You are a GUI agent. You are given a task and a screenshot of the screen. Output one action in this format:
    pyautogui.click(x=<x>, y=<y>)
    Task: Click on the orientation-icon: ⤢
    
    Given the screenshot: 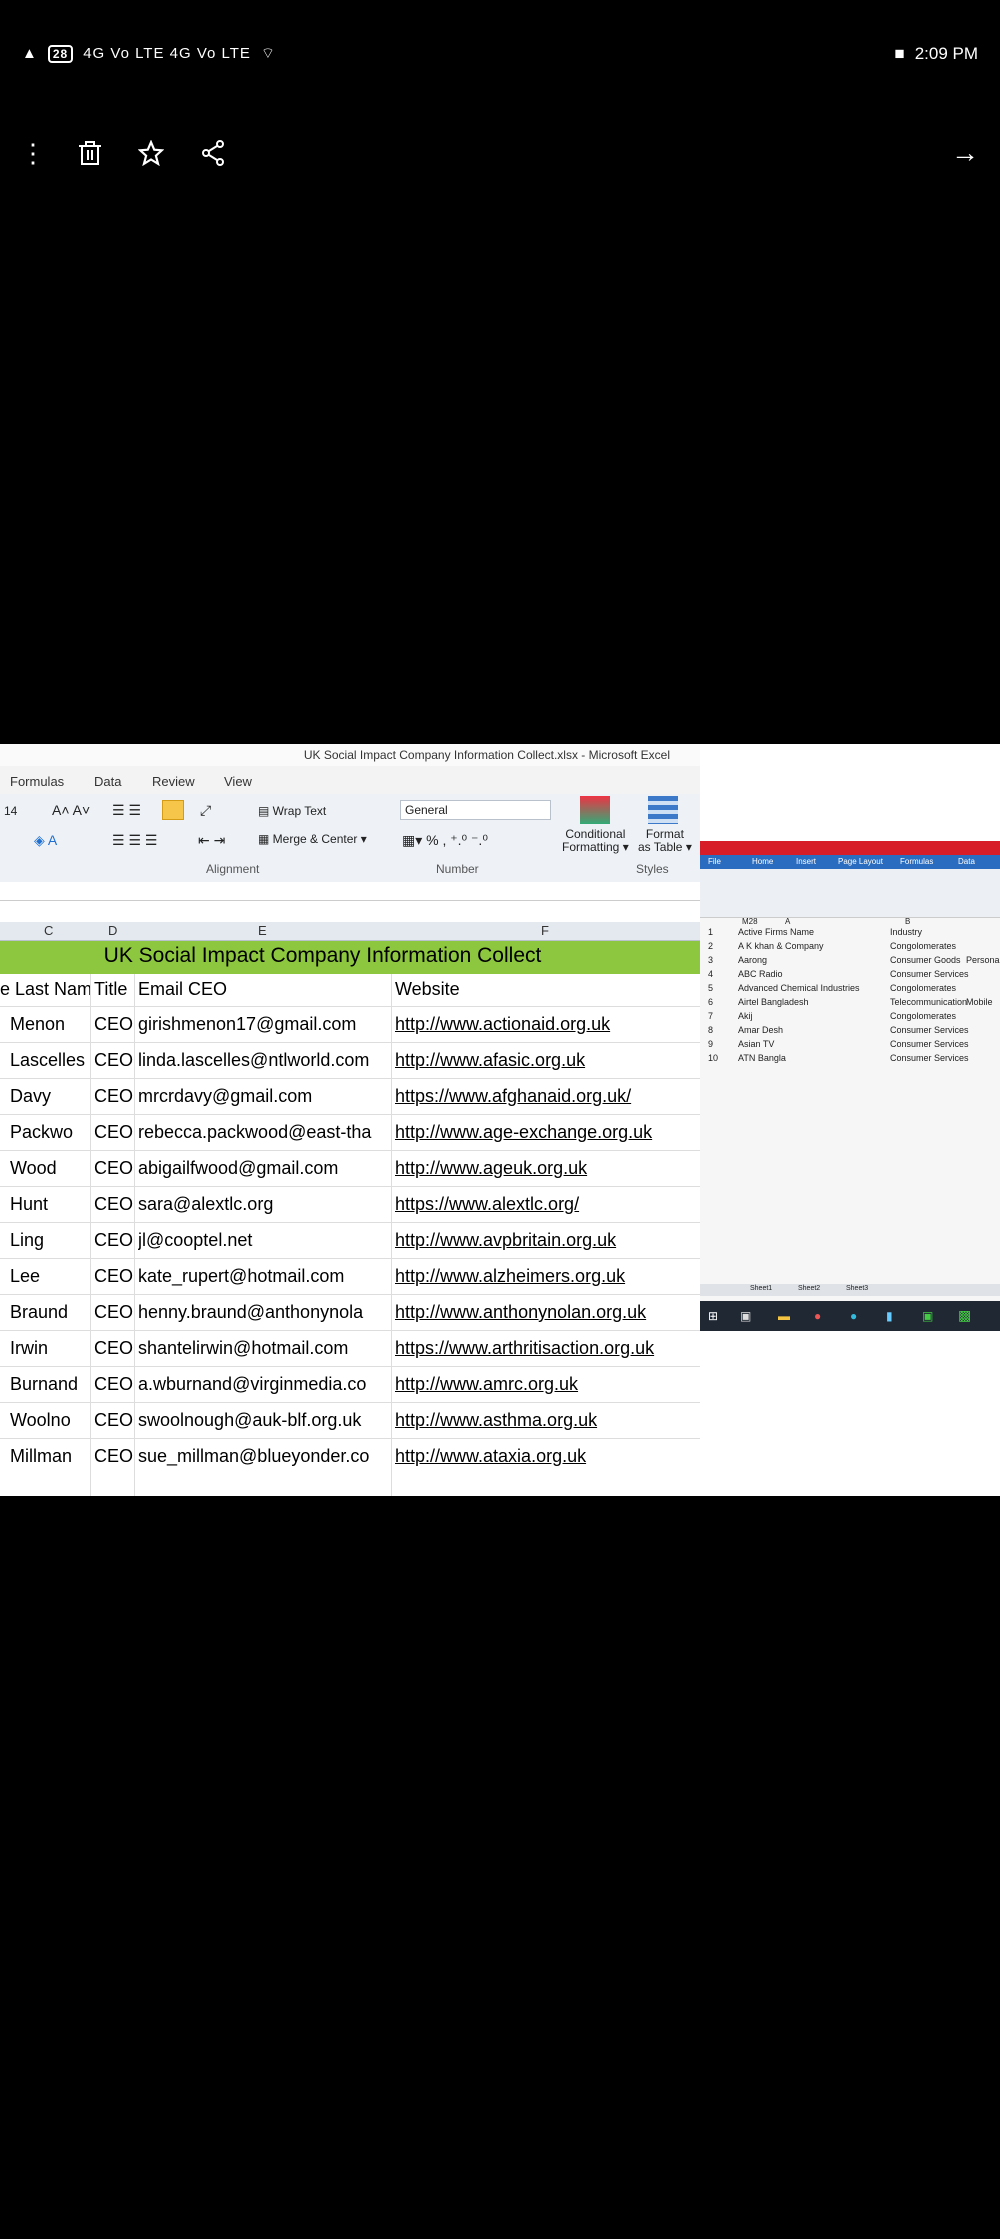 What is the action you would take?
    pyautogui.click(x=205, y=810)
    